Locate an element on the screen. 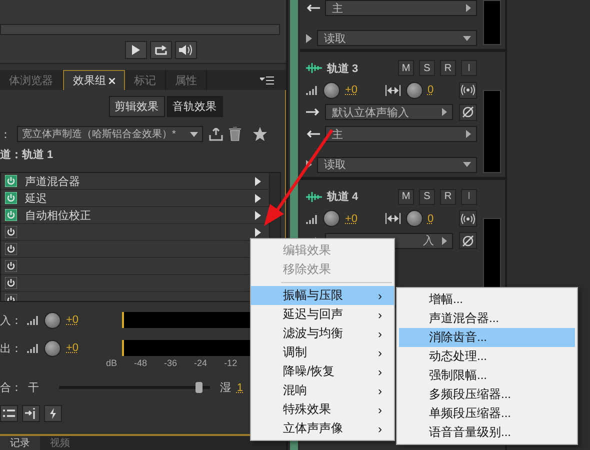 The width and height of the screenshot is (590, 450). effect-name: 自动相位校正 is located at coordinates (58, 215).